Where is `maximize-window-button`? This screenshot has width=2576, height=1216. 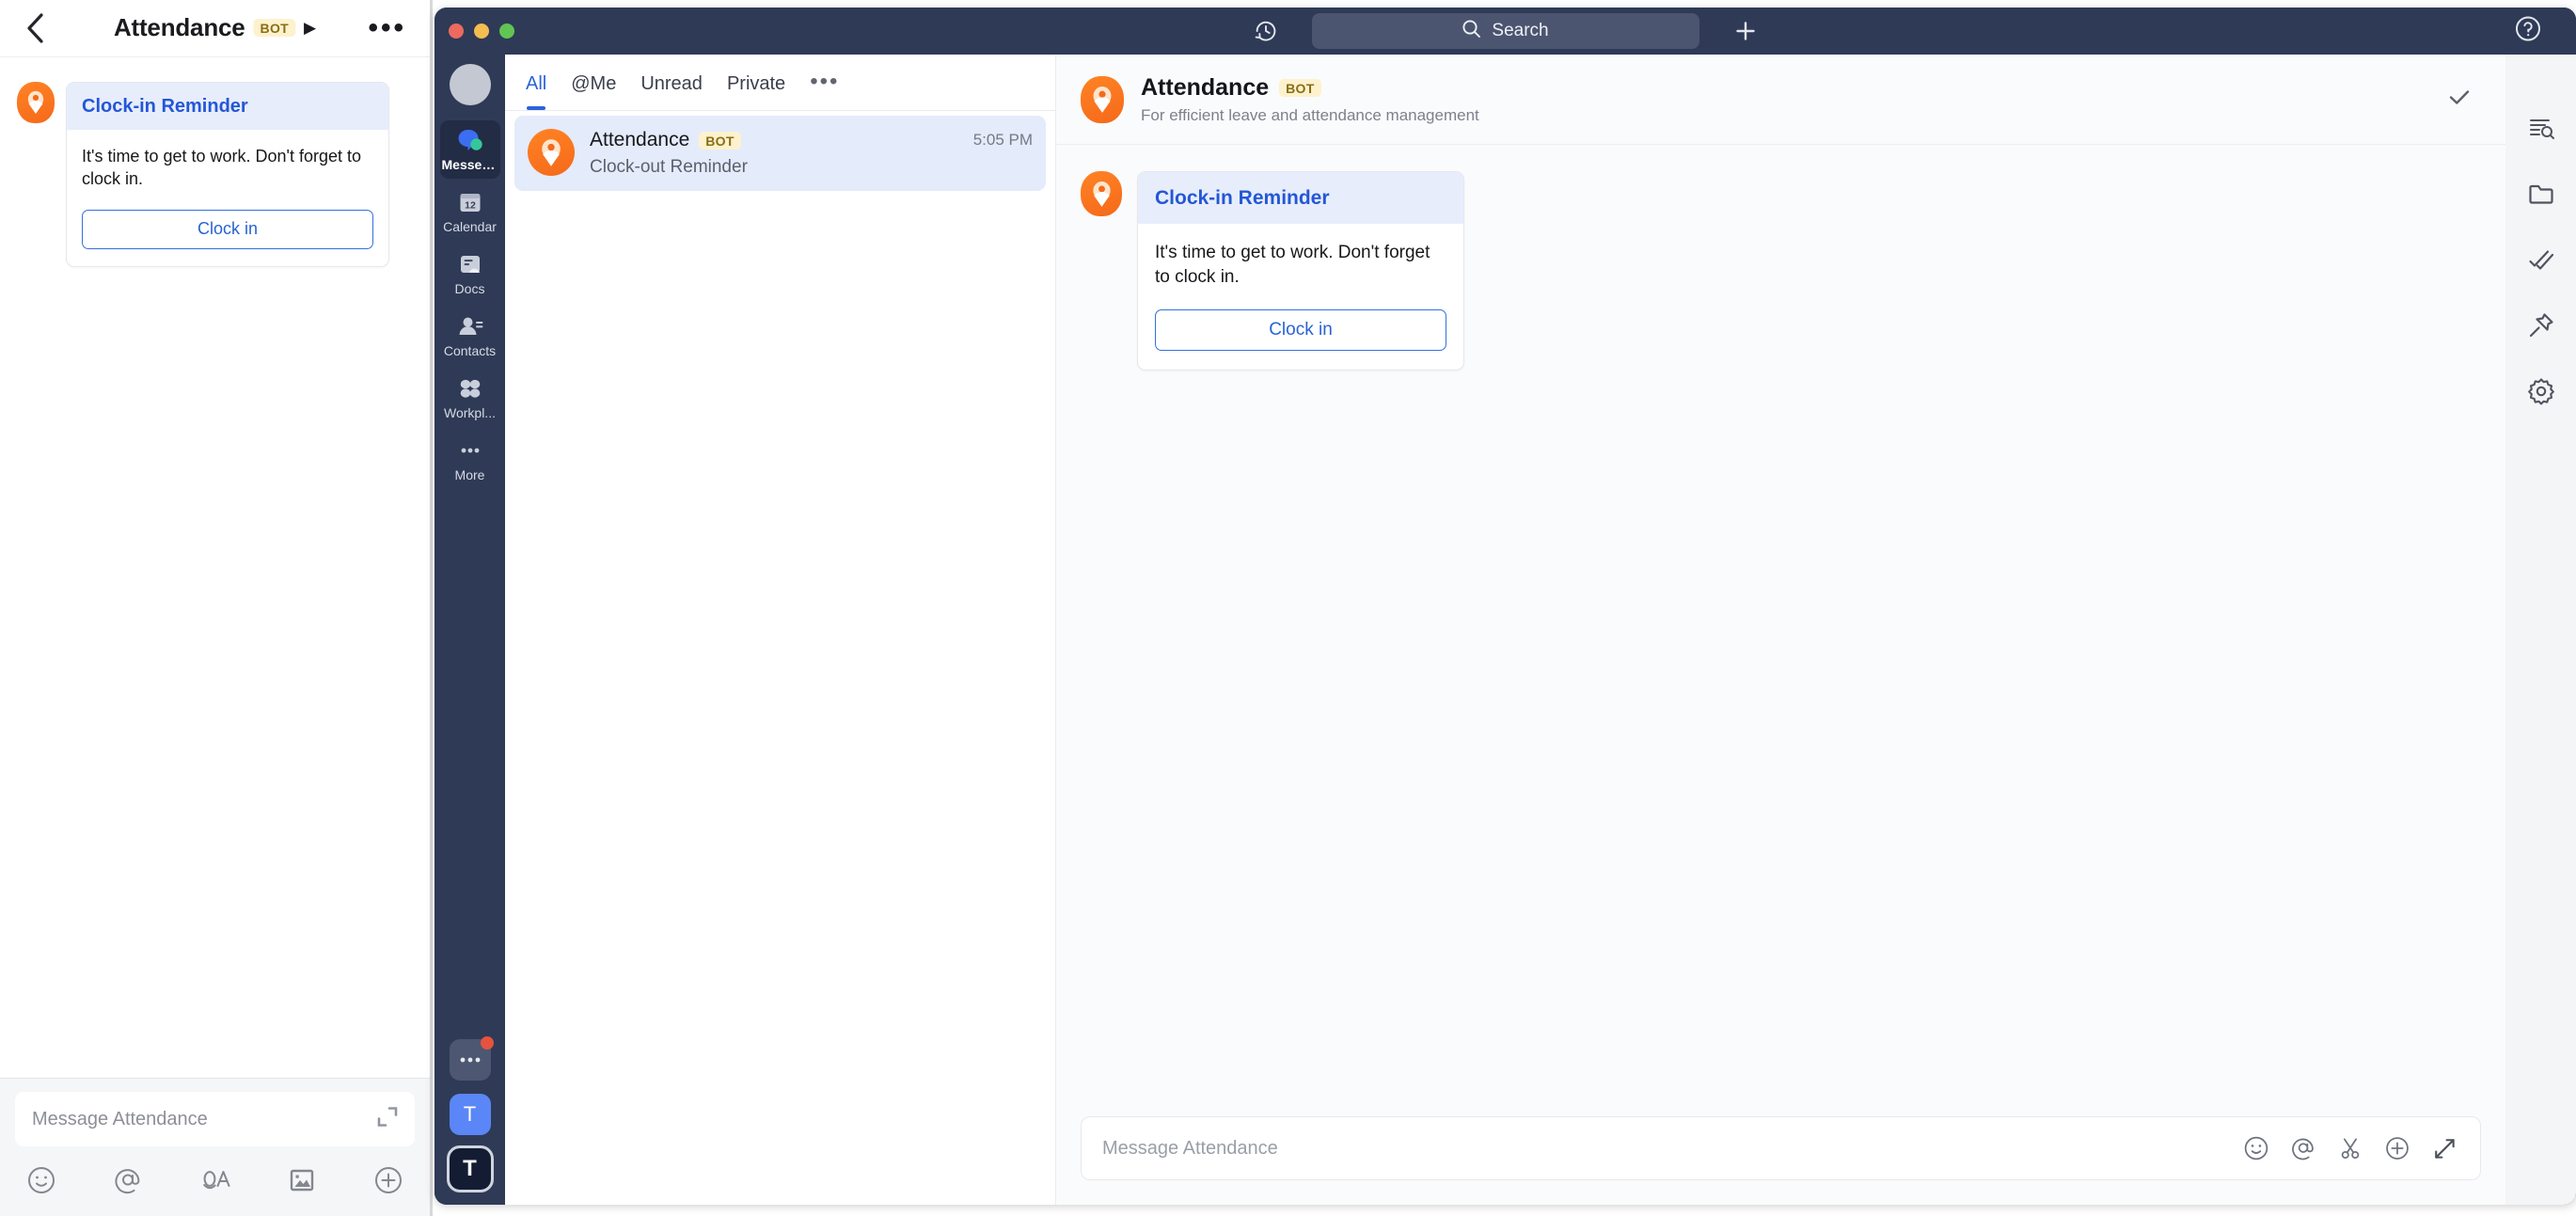 maximize-window-button is located at coordinates (506, 31).